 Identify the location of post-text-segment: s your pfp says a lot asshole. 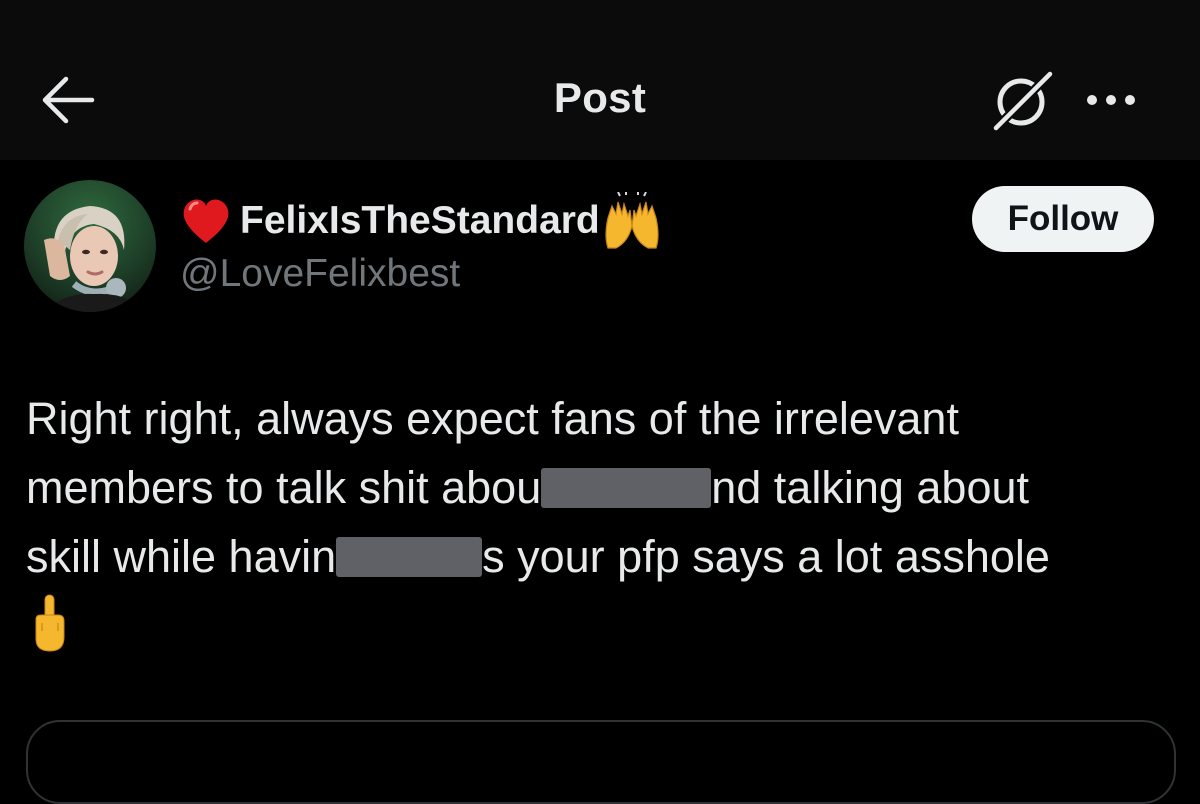
(766, 556).